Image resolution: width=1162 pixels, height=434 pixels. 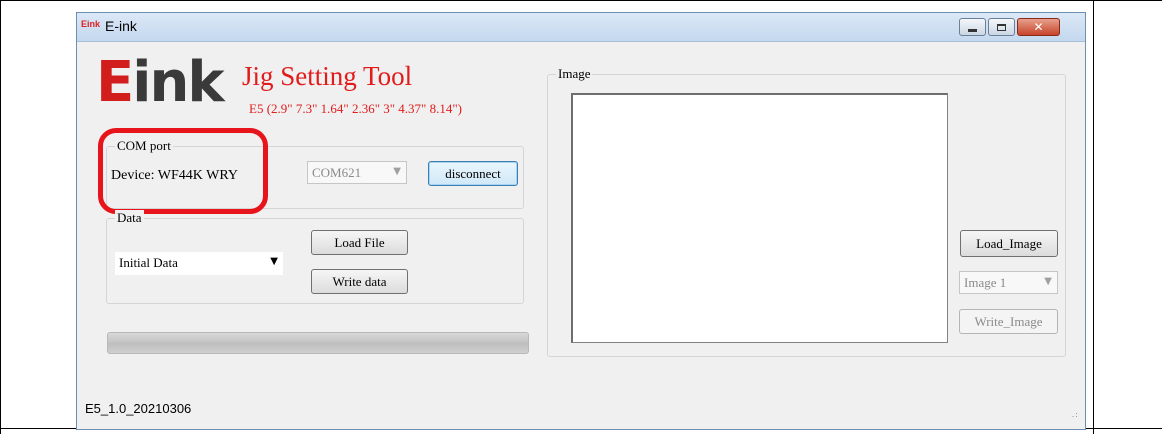 What do you see at coordinates (115, 82) in the screenshot?
I see `logo-e: E` at bounding box center [115, 82].